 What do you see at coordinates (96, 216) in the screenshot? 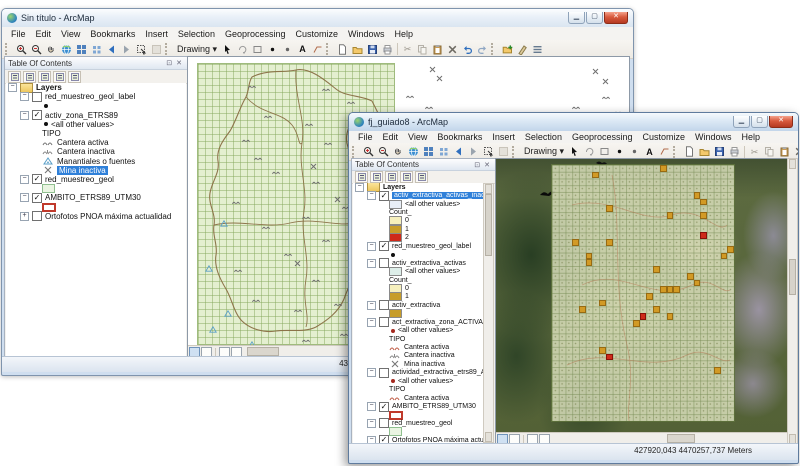
I see `toc-item-ortofotos-pnoa-m-xima-actualidad: + Ortofotos PNOA máxima actualidad` at bounding box center [96, 216].